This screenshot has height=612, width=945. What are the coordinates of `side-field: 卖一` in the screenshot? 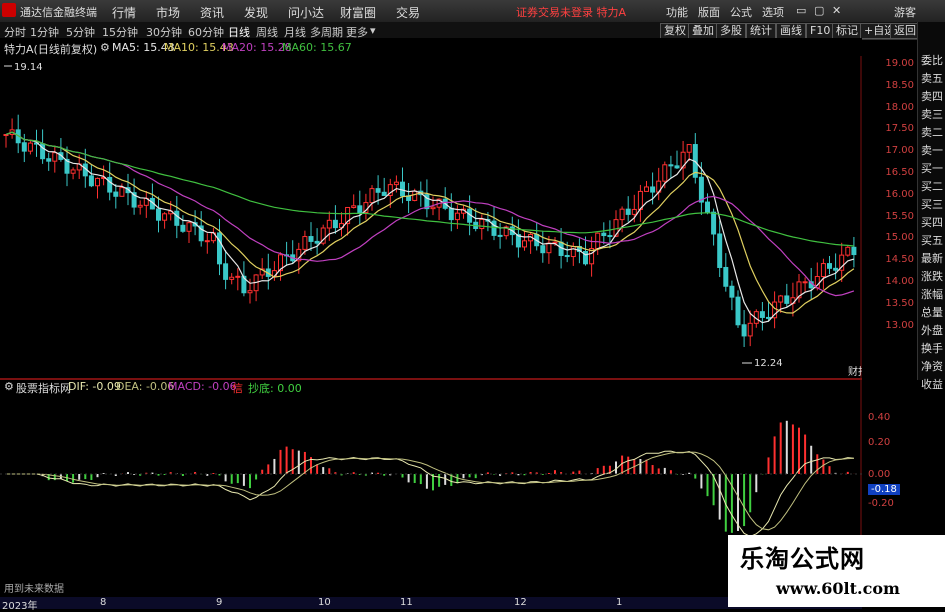 It's located at (932, 150).